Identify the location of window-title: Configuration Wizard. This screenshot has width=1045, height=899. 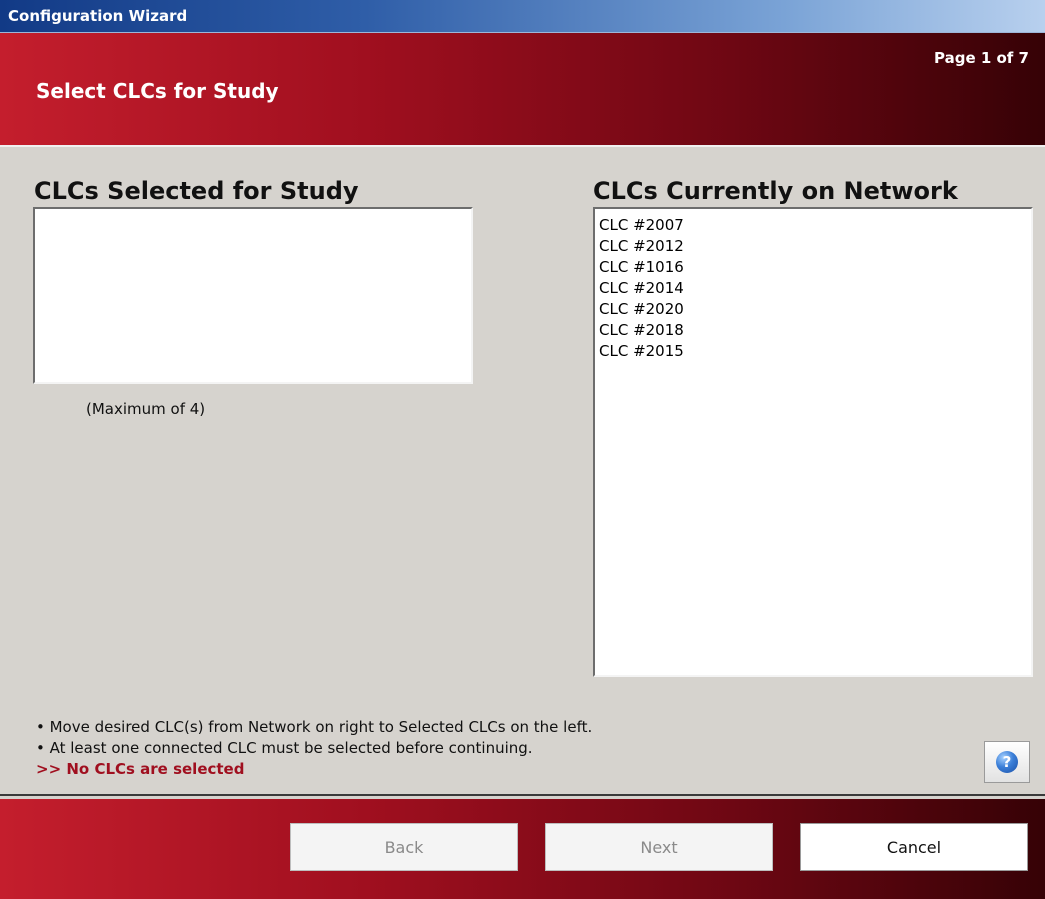
(98, 16).